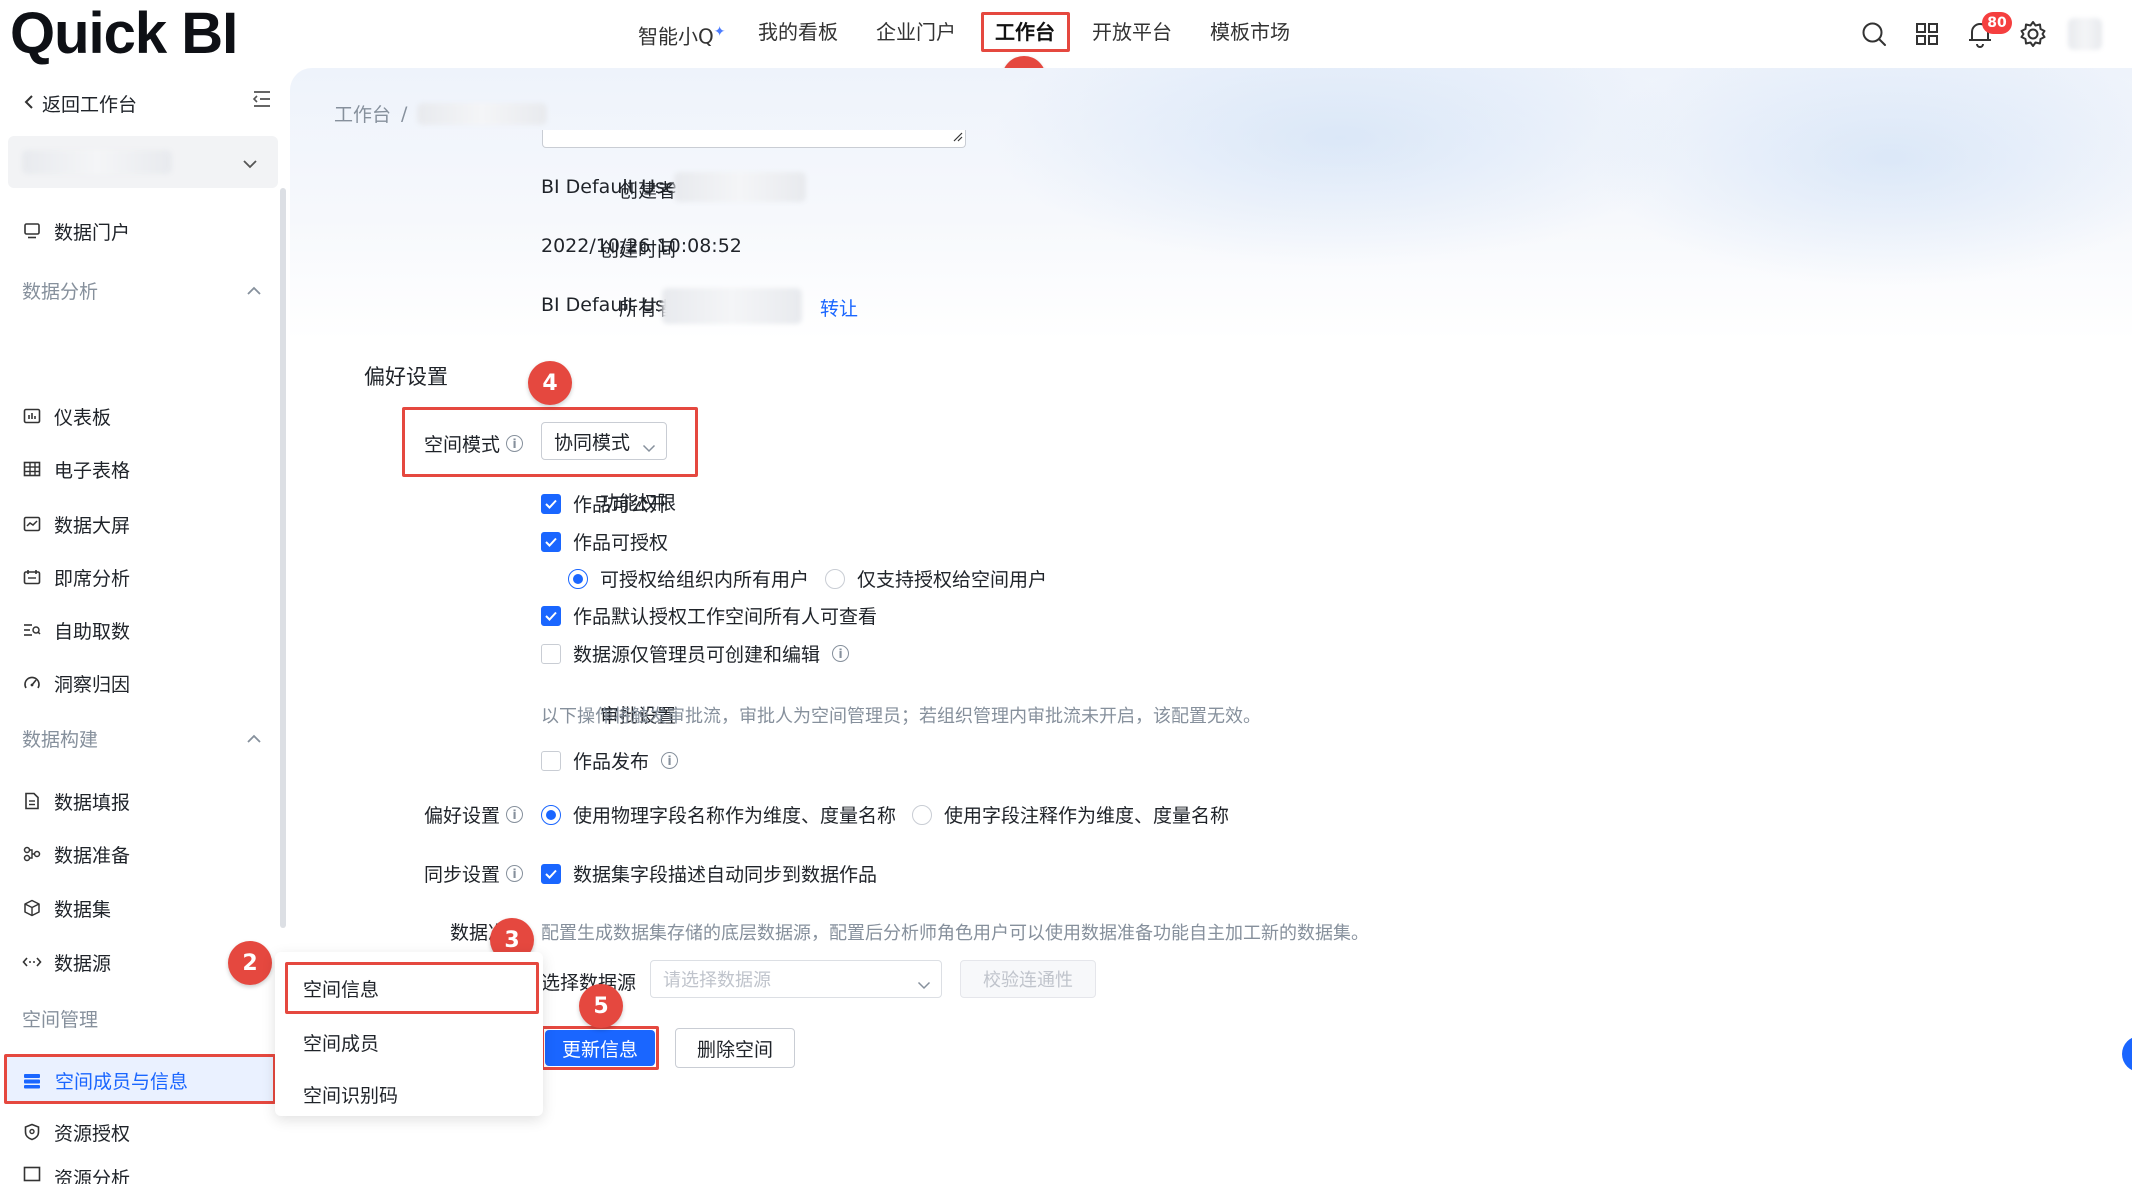 This screenshot has width=2132, height=1184. What do you see at coordinates (1070, 814) in the screenshot?
I see `pref-comment-radio: 使用字段注释作为维度、度量名称` at bounding box center [1070, 814].